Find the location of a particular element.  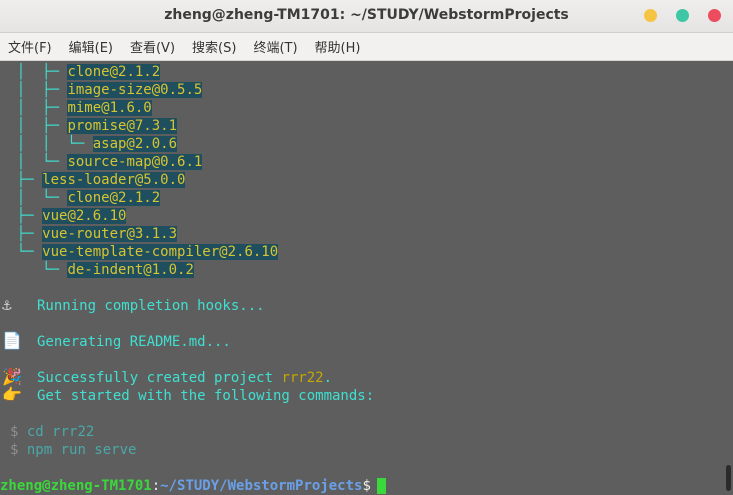

package-name: vue@2.6.10 is located at coordinates (84, 216).